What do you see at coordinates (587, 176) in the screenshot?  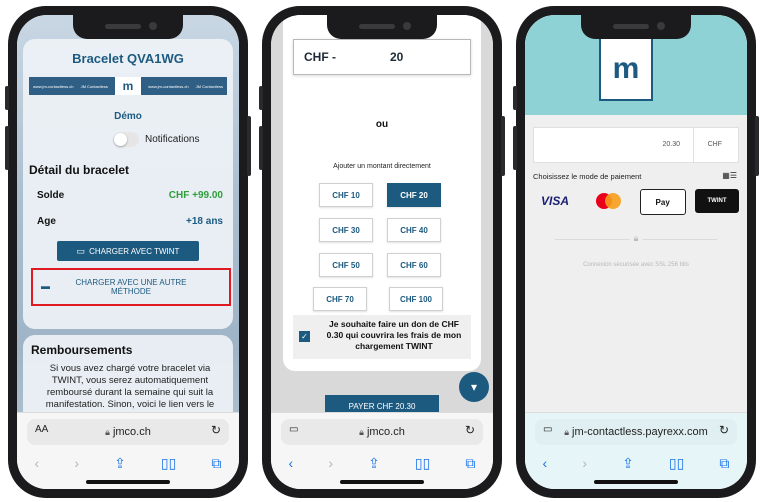 I see `choose-method-label: Choisissez le mode de paiement` at bounding box center [587, 176].